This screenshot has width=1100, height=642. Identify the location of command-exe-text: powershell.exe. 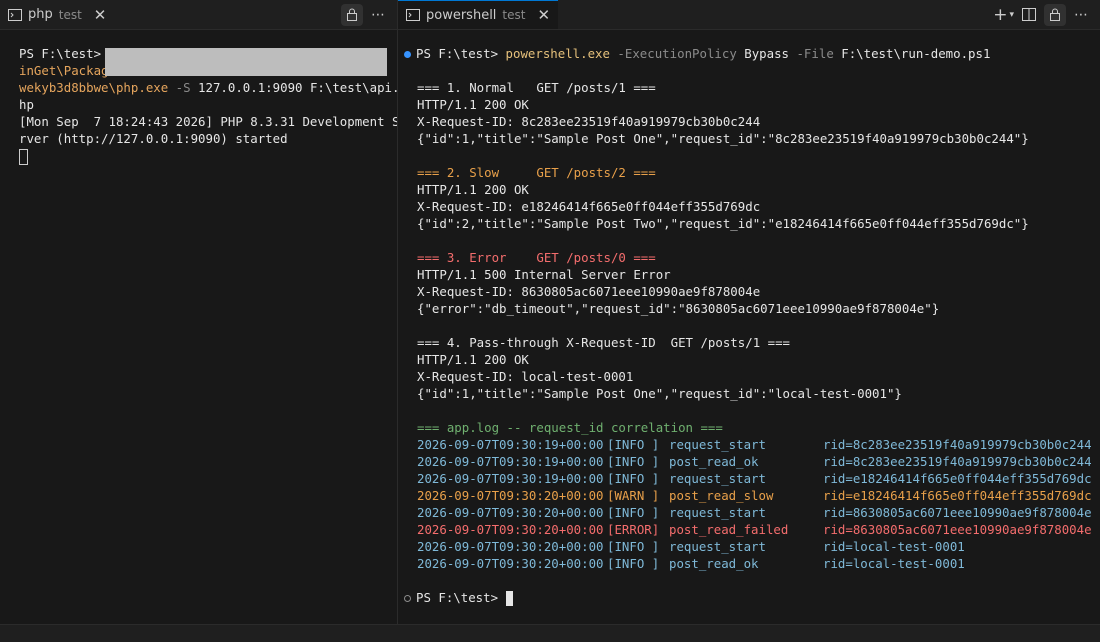
(557, 53).